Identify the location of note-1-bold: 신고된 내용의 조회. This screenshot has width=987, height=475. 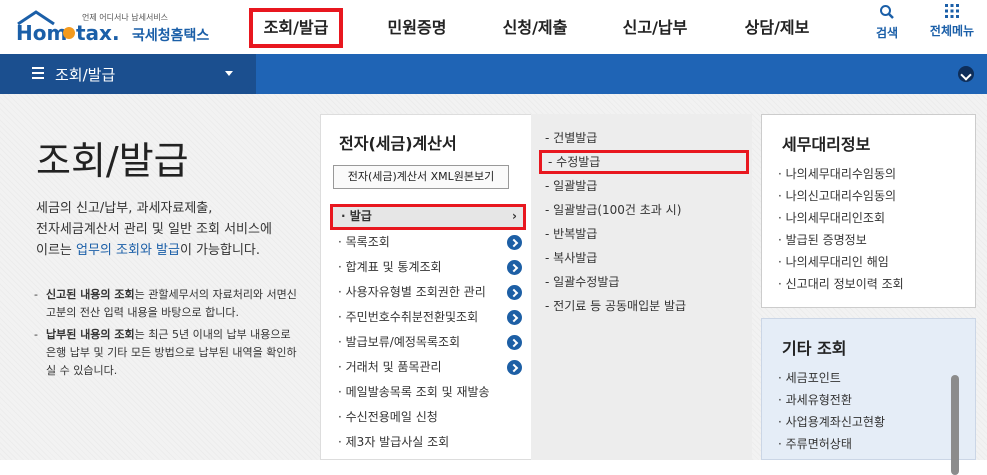
(90, 294).